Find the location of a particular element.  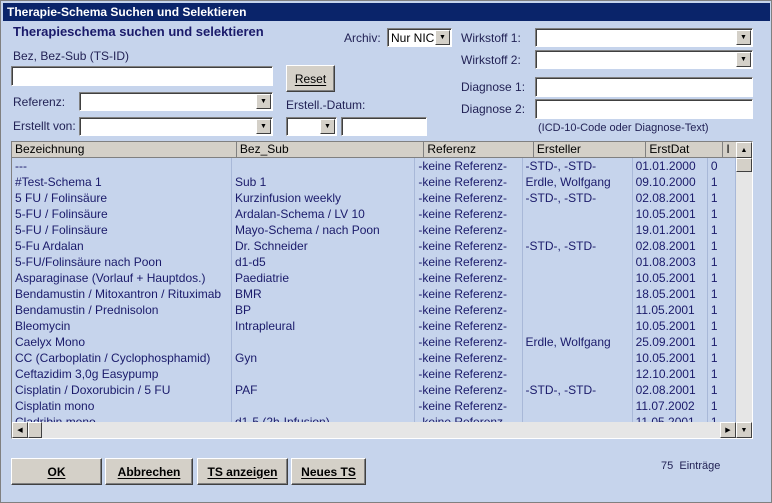

erstell-datum-operator-select: ▼ is located at coordinates (311, 126).